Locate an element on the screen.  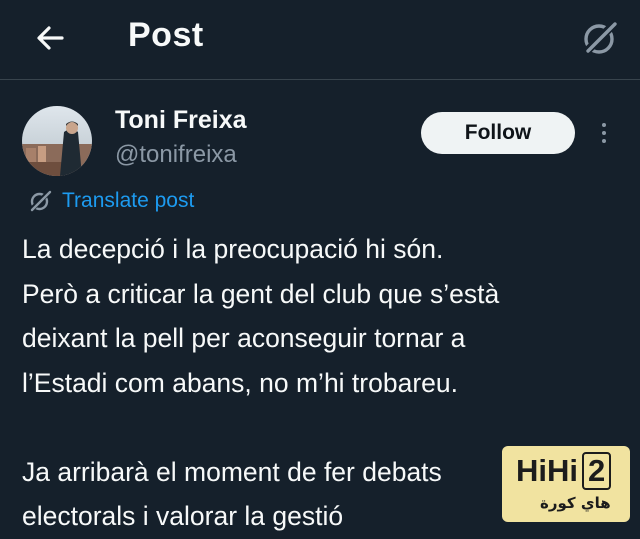
back-button is located at coordinates (50, 38).